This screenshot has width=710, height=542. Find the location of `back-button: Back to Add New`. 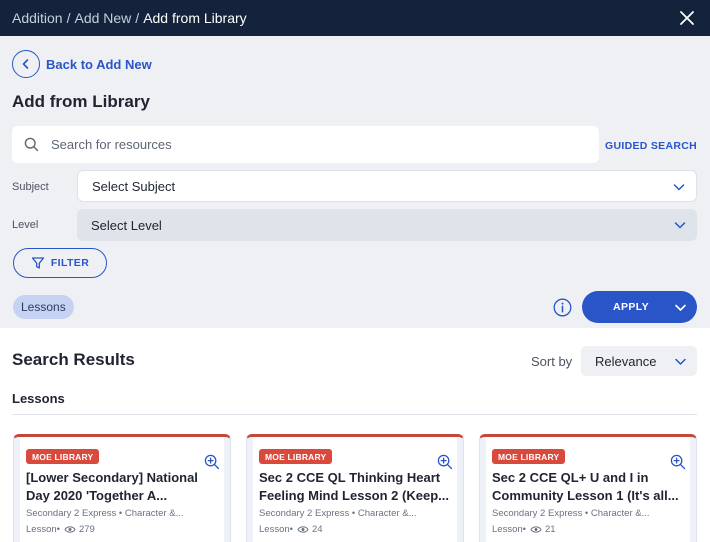

back-button: Back to Add New is located at coordinates (82, 64).